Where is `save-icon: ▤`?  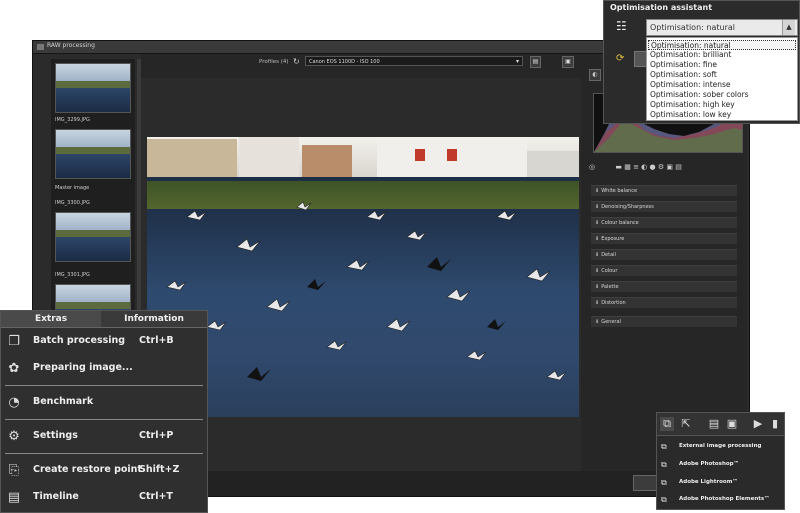
save-icon: ▤ is located at coordinates (714, 424).